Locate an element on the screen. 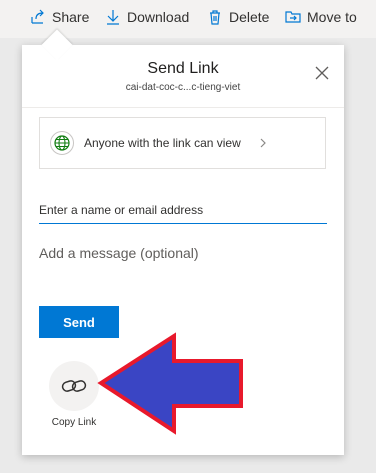 Image resolution: width=376 pixels, height=473 pixels. close-icon is located at coordinates (322, 73).